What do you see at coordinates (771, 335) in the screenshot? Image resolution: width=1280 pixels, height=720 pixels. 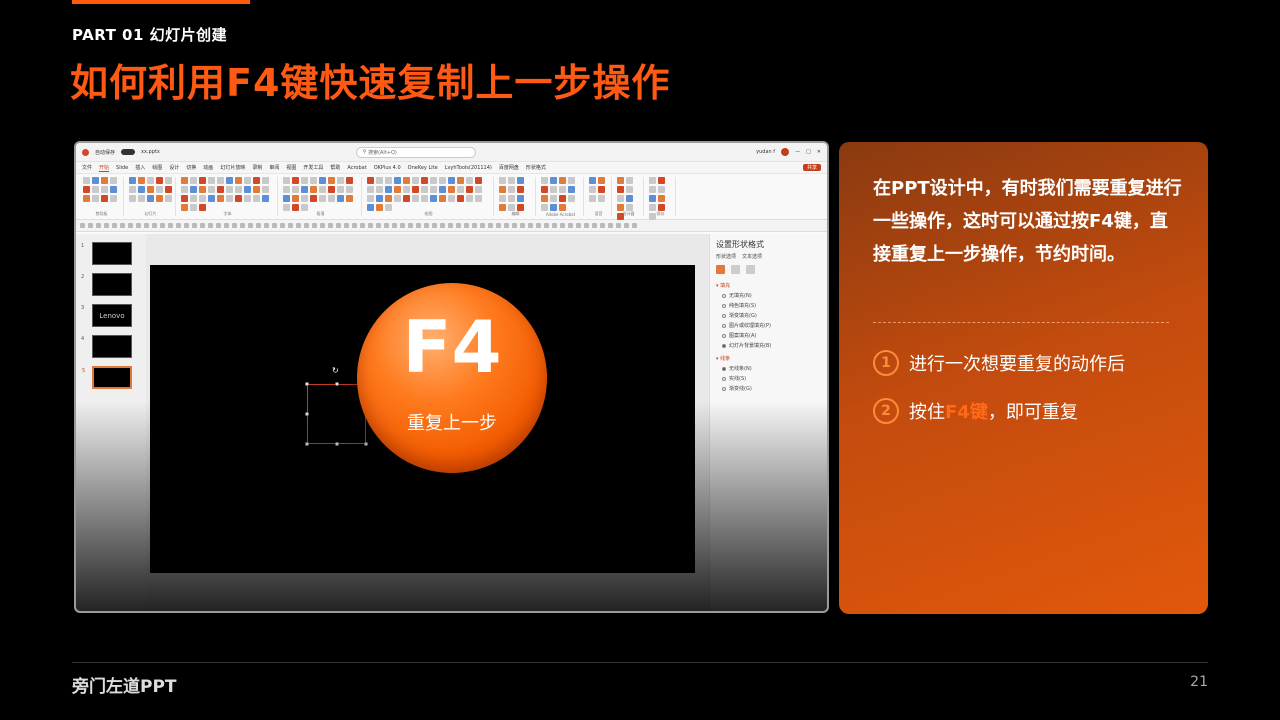 I see `format-option: 图案填充(A)` at bounding box center [771, 335].